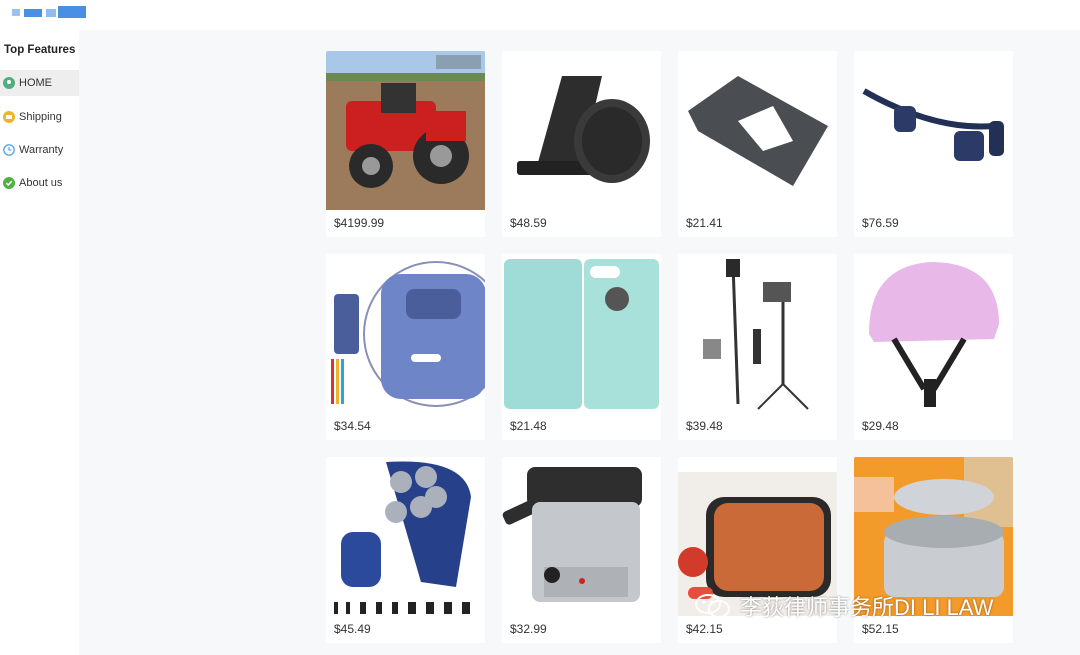 The width and height of the screenshot is (1080, 655). Describe the element at coordinates (405, 333) in the screenshot. I see `pencil-sharpener-image` at that location.